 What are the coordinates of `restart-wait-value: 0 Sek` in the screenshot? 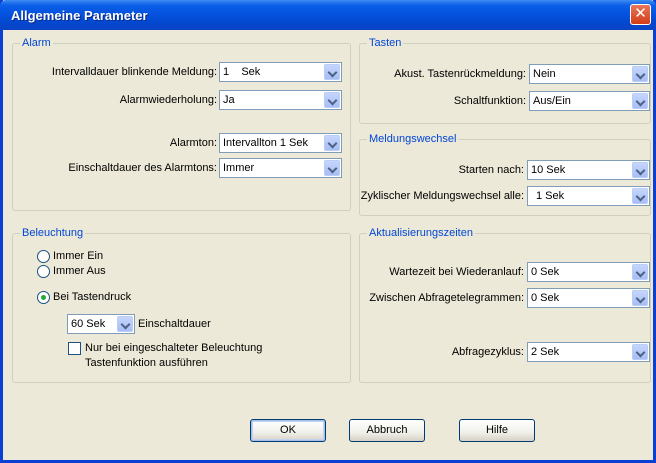 It's located at (545, 272).